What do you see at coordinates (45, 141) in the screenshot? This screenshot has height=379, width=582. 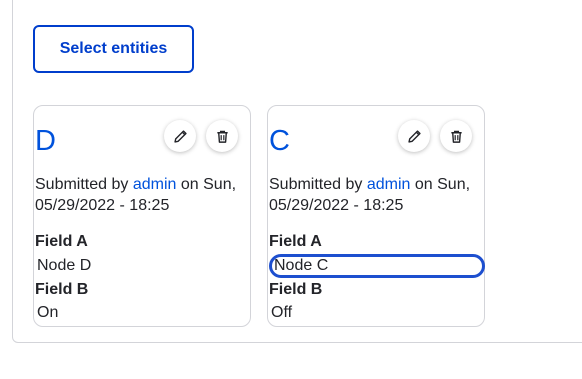 I see `card-title-link: D` at bounding box center [45, 141].